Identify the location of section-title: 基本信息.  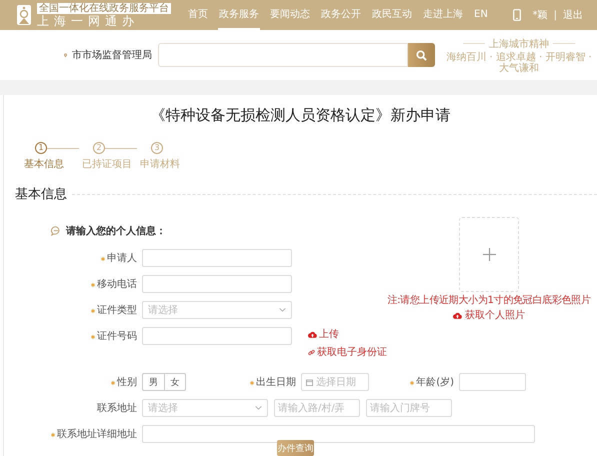
(41, 194).